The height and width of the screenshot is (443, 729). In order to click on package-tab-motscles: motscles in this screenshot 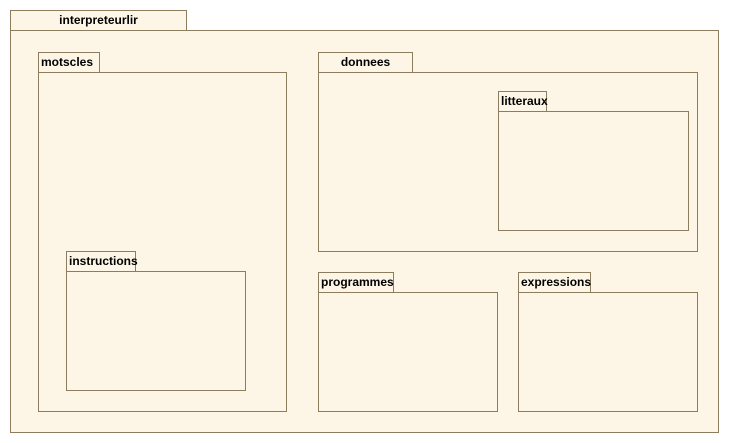, I will do `click(69, 62)`.